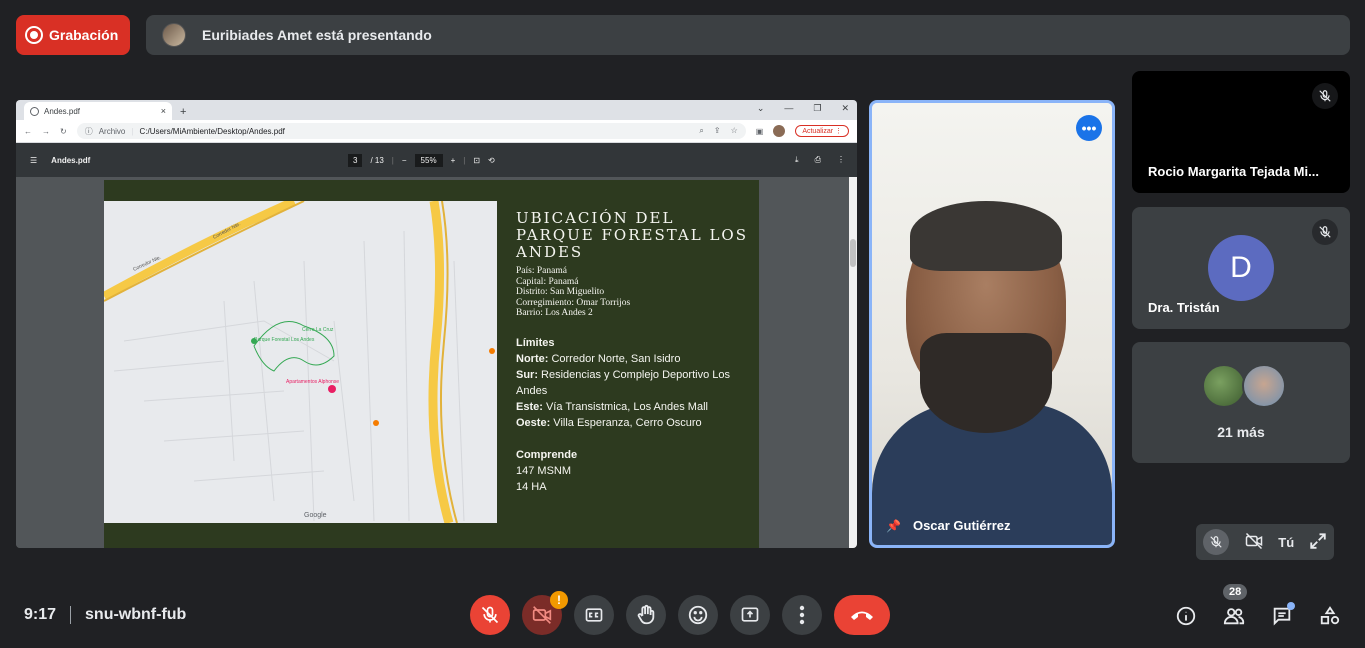  Describe the element at coordinates (818, 160) in the screenshot. I see `print-icon: ⎙` at that location.